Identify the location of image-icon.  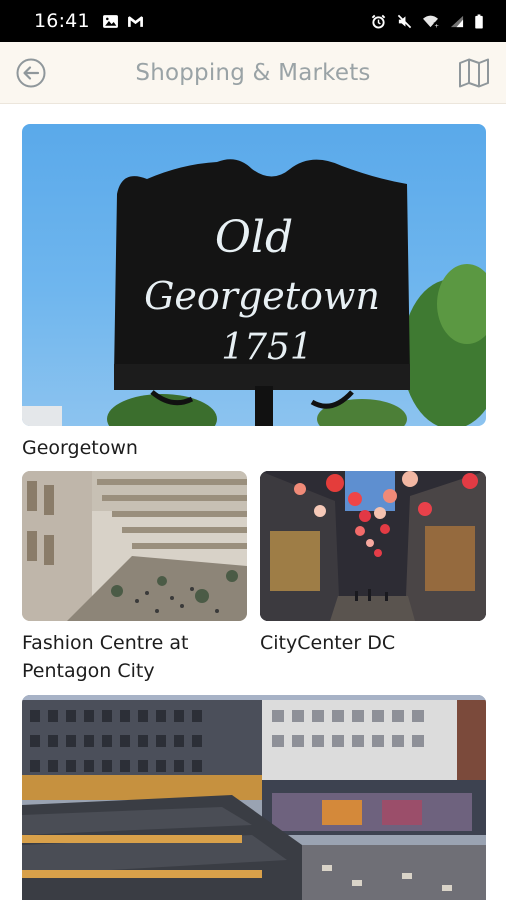
(110, 21).